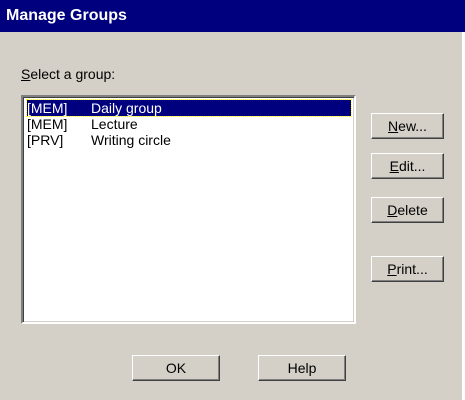 The height and width of the screenshot is (400, 465). What do you see at coordinates (45, 140) in the screenshot?
I see `group-tag: [PRV]` at bounding box center [45, 140].